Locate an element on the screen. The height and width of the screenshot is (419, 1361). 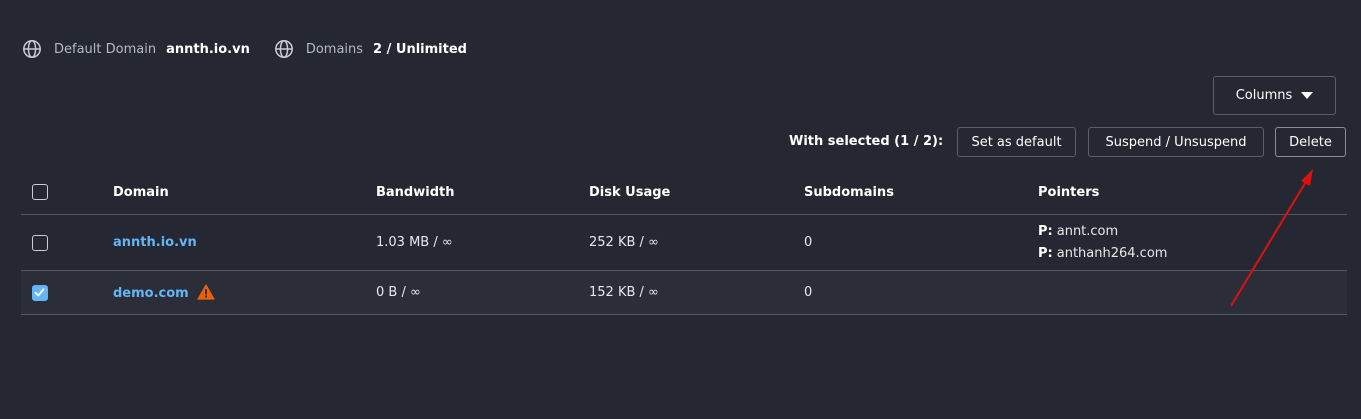
domain-cell: annth.io.vn is located at coordinates (244, 242).